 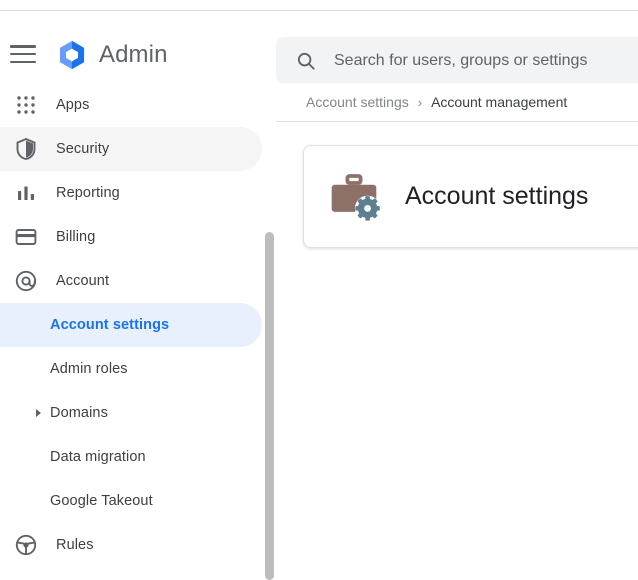 What do you see at coordinates (357, 102) in the screenshot?
I see `breadcrumb-previous: Account settings` at bounding box center [357, 102].